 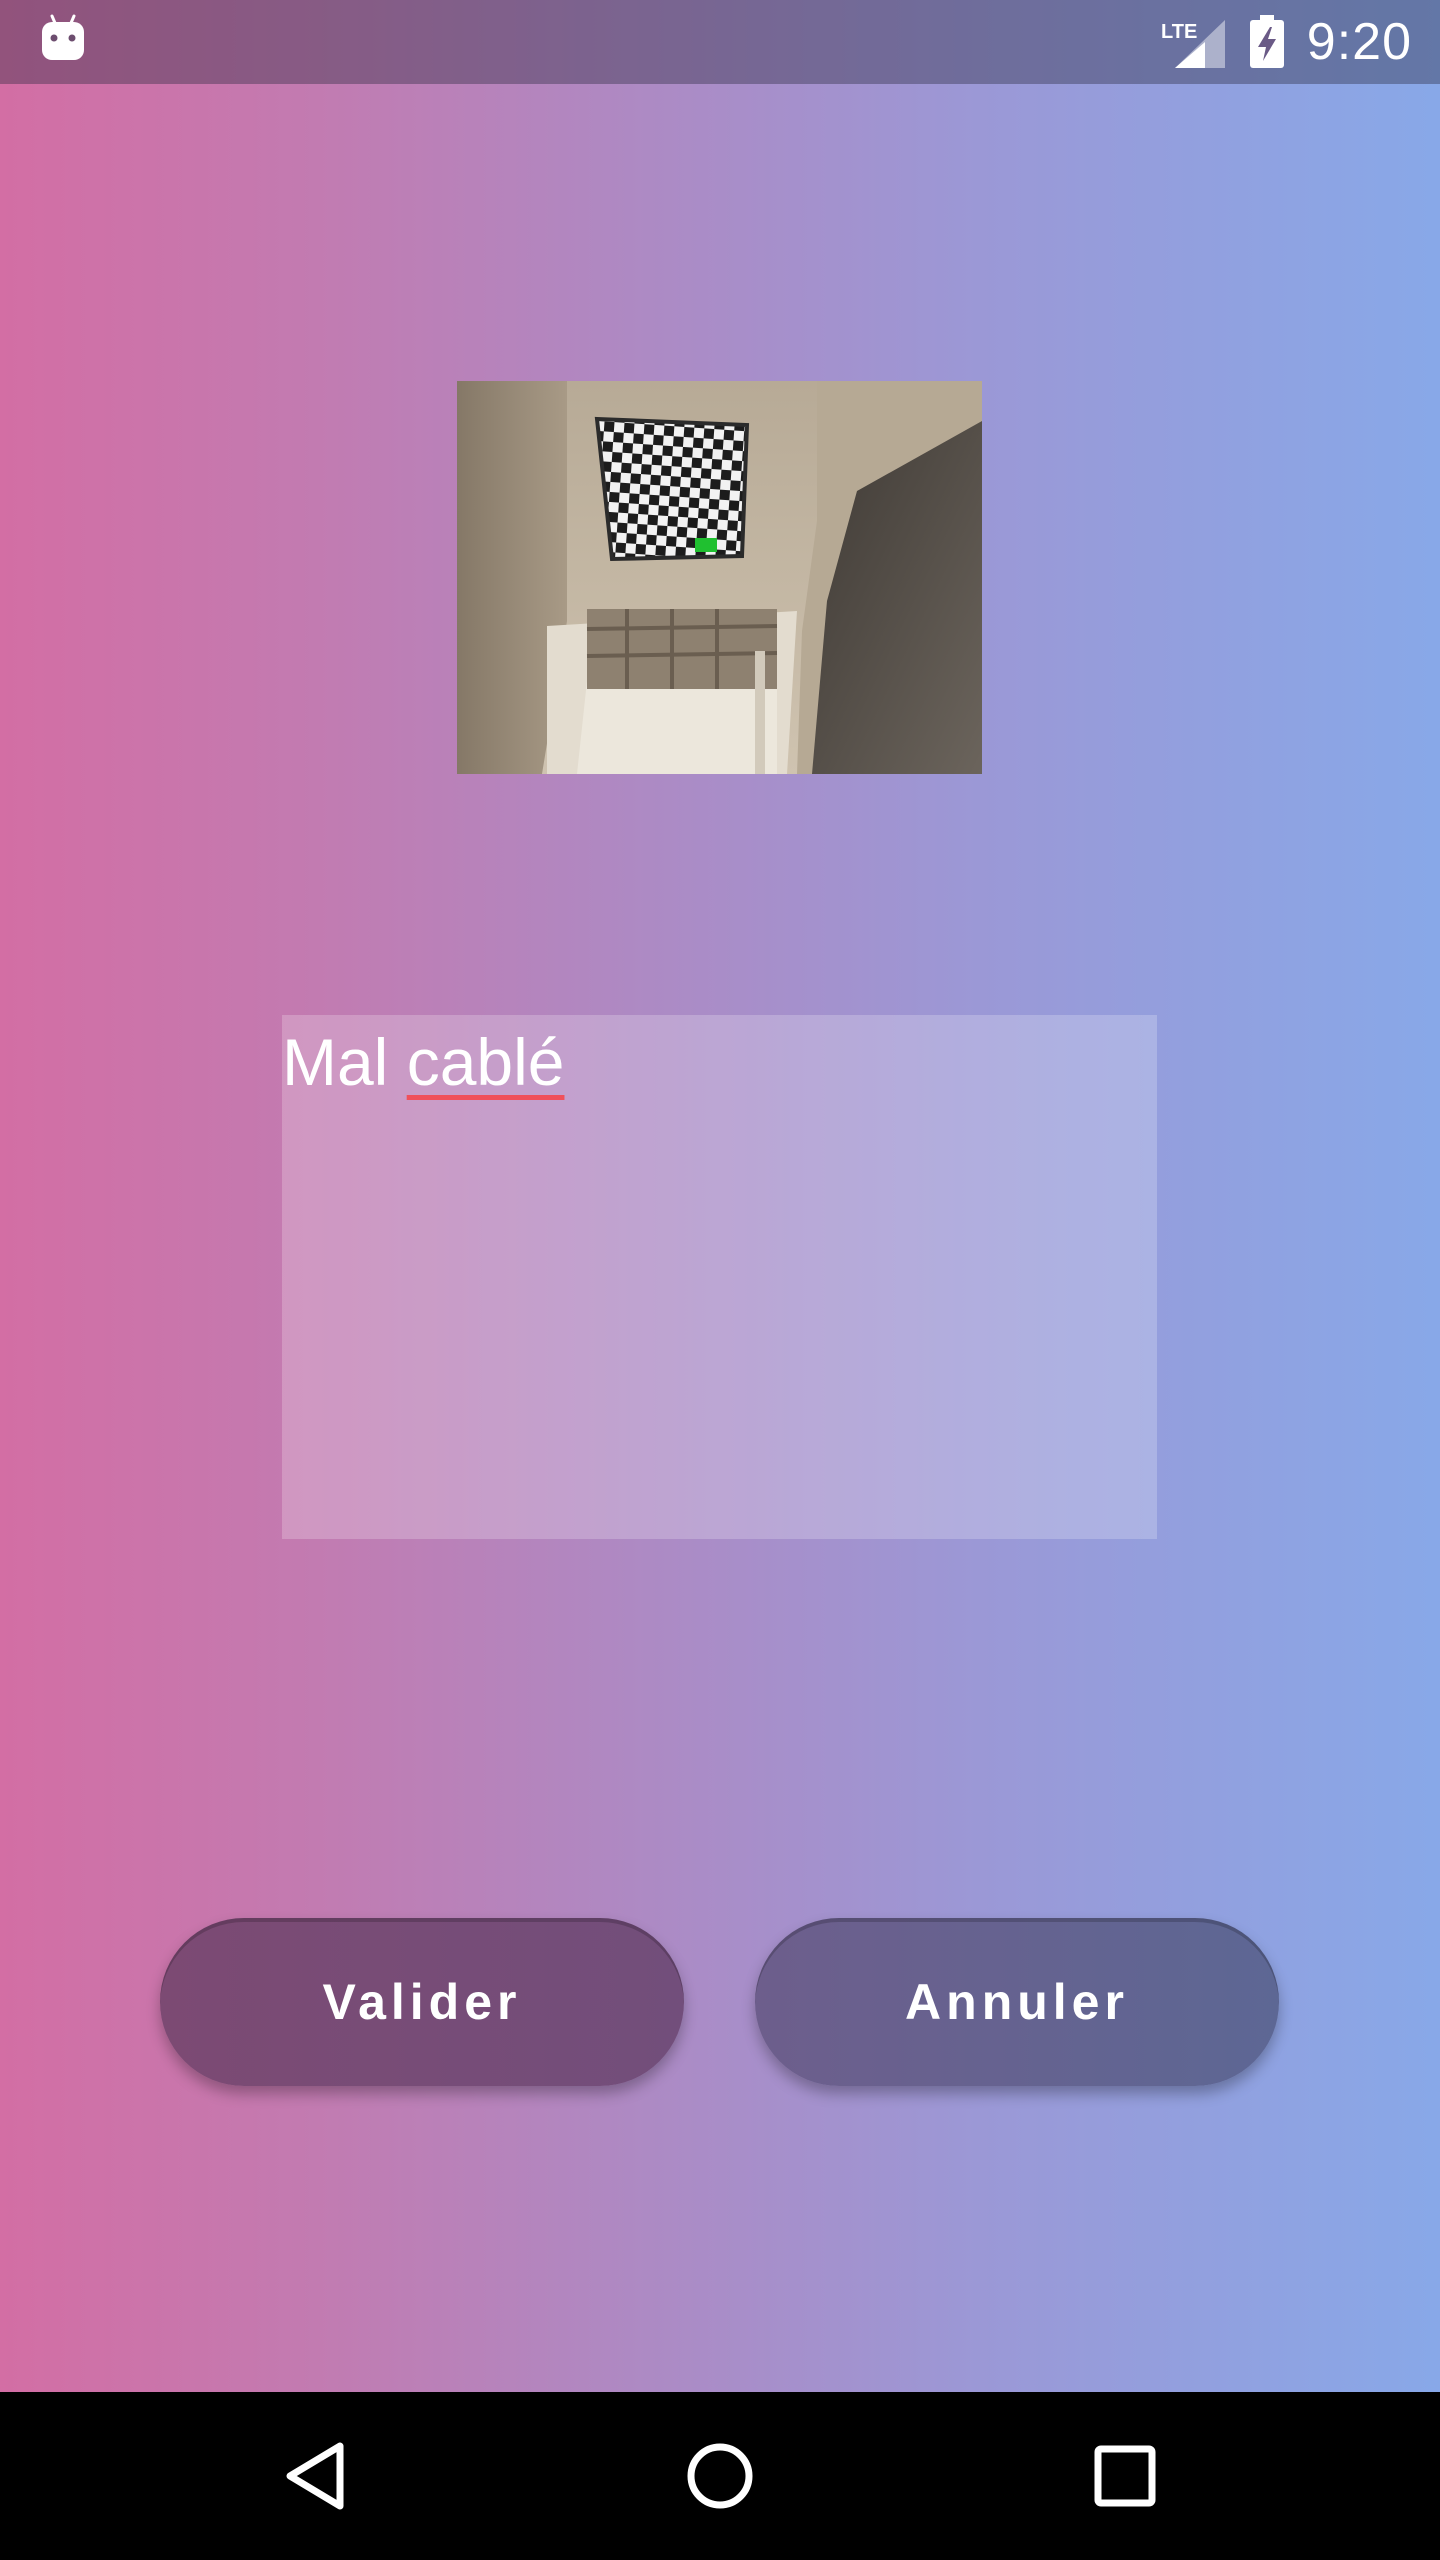 I want to click on battery-charging-icon, so click(x=1266, y=41).